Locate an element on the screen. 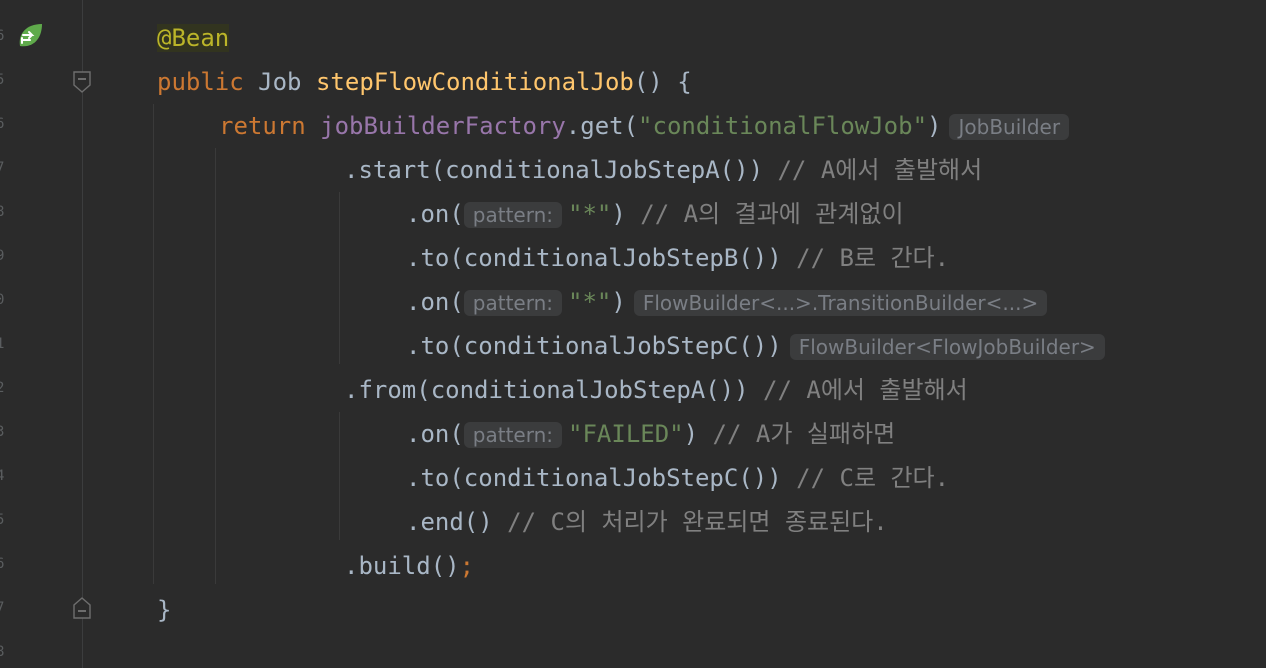 This screenshot has height=668, width=1266. code-text: .from(conditionalJobStepA()) is located at coordinates (546, 390).